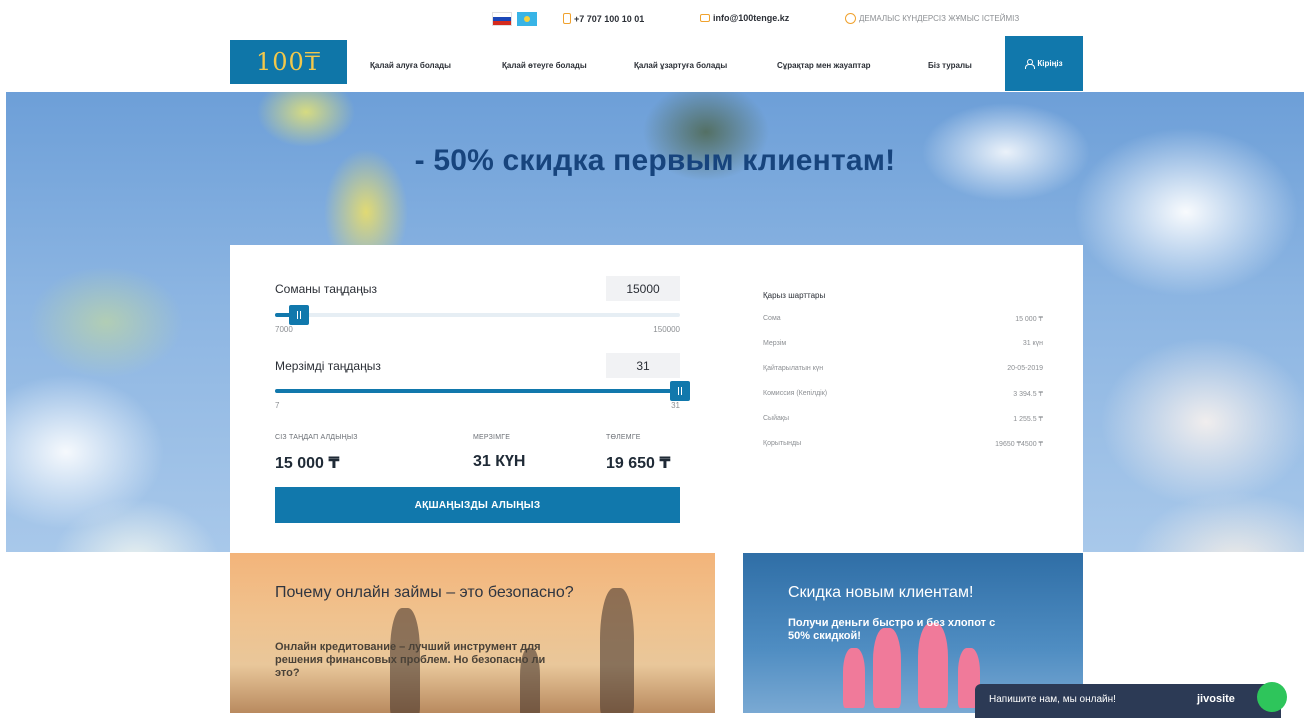 The width and height of the screenshot is (1304, 718). I want to click on term-label: Мерзімді таңдаңыз, so click(328, 366).